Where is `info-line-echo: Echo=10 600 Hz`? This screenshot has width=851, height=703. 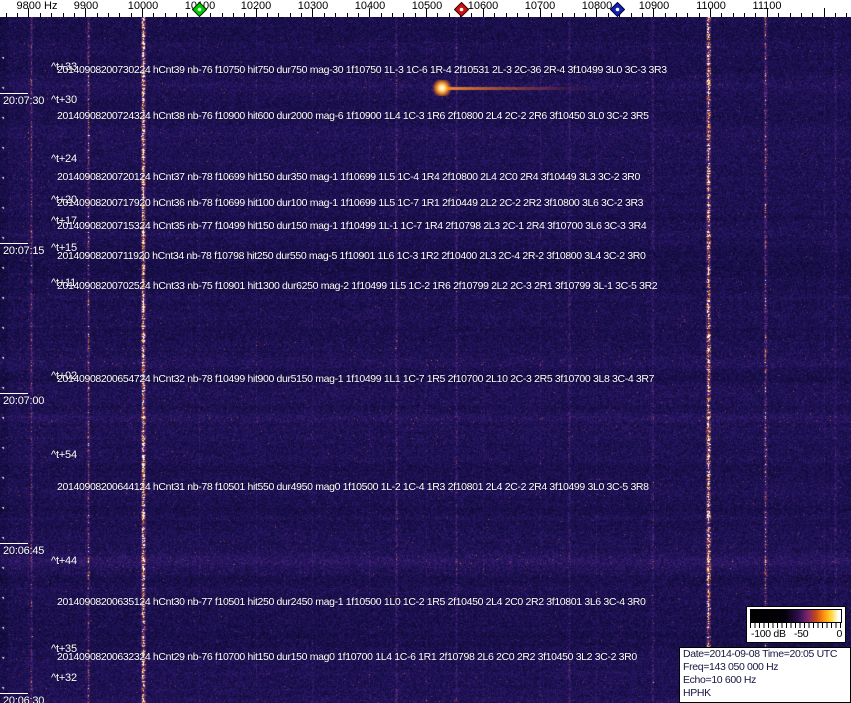 info-line-echo: Echo=10 600 Hz is located at coordinates (720, 680).